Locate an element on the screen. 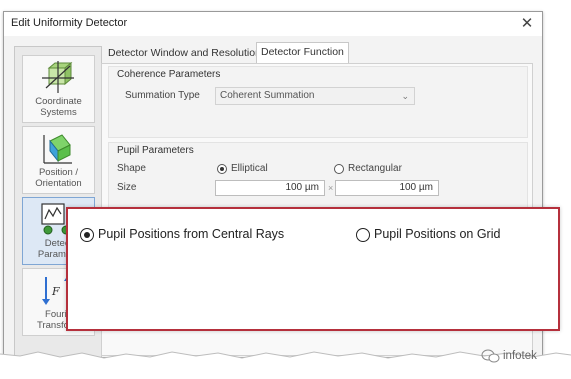  dropdown-value: Coherent Summation is located at coordinates (267, 95).